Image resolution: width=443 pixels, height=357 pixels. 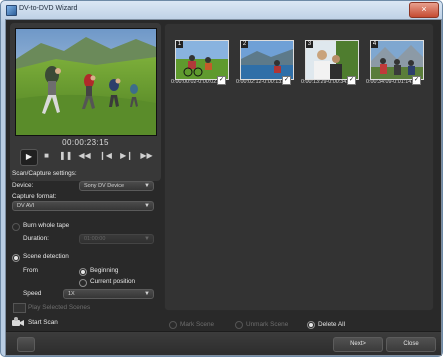 What do you see at coordinates (83, 272) in the screenshot?
I see `from-beginning-radio` at bounding box center [83, 272].